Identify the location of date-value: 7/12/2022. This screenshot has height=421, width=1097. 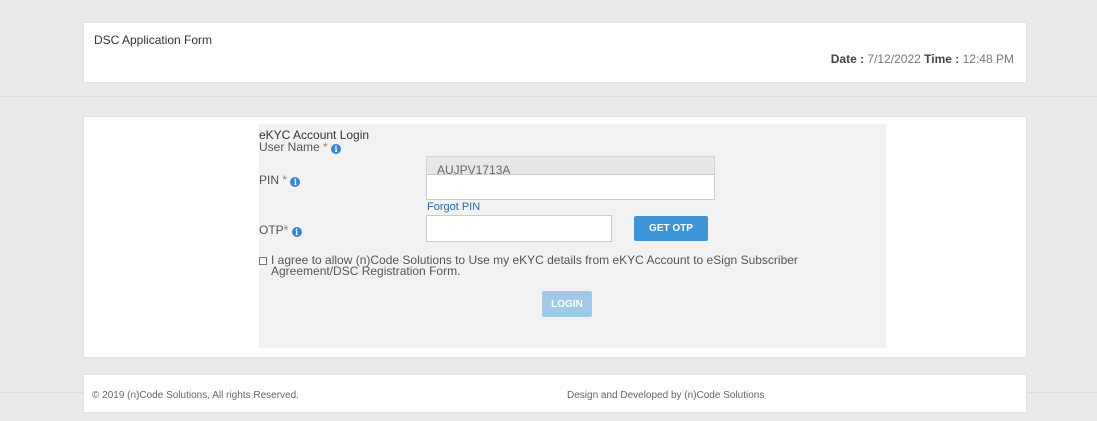
(894, 59).